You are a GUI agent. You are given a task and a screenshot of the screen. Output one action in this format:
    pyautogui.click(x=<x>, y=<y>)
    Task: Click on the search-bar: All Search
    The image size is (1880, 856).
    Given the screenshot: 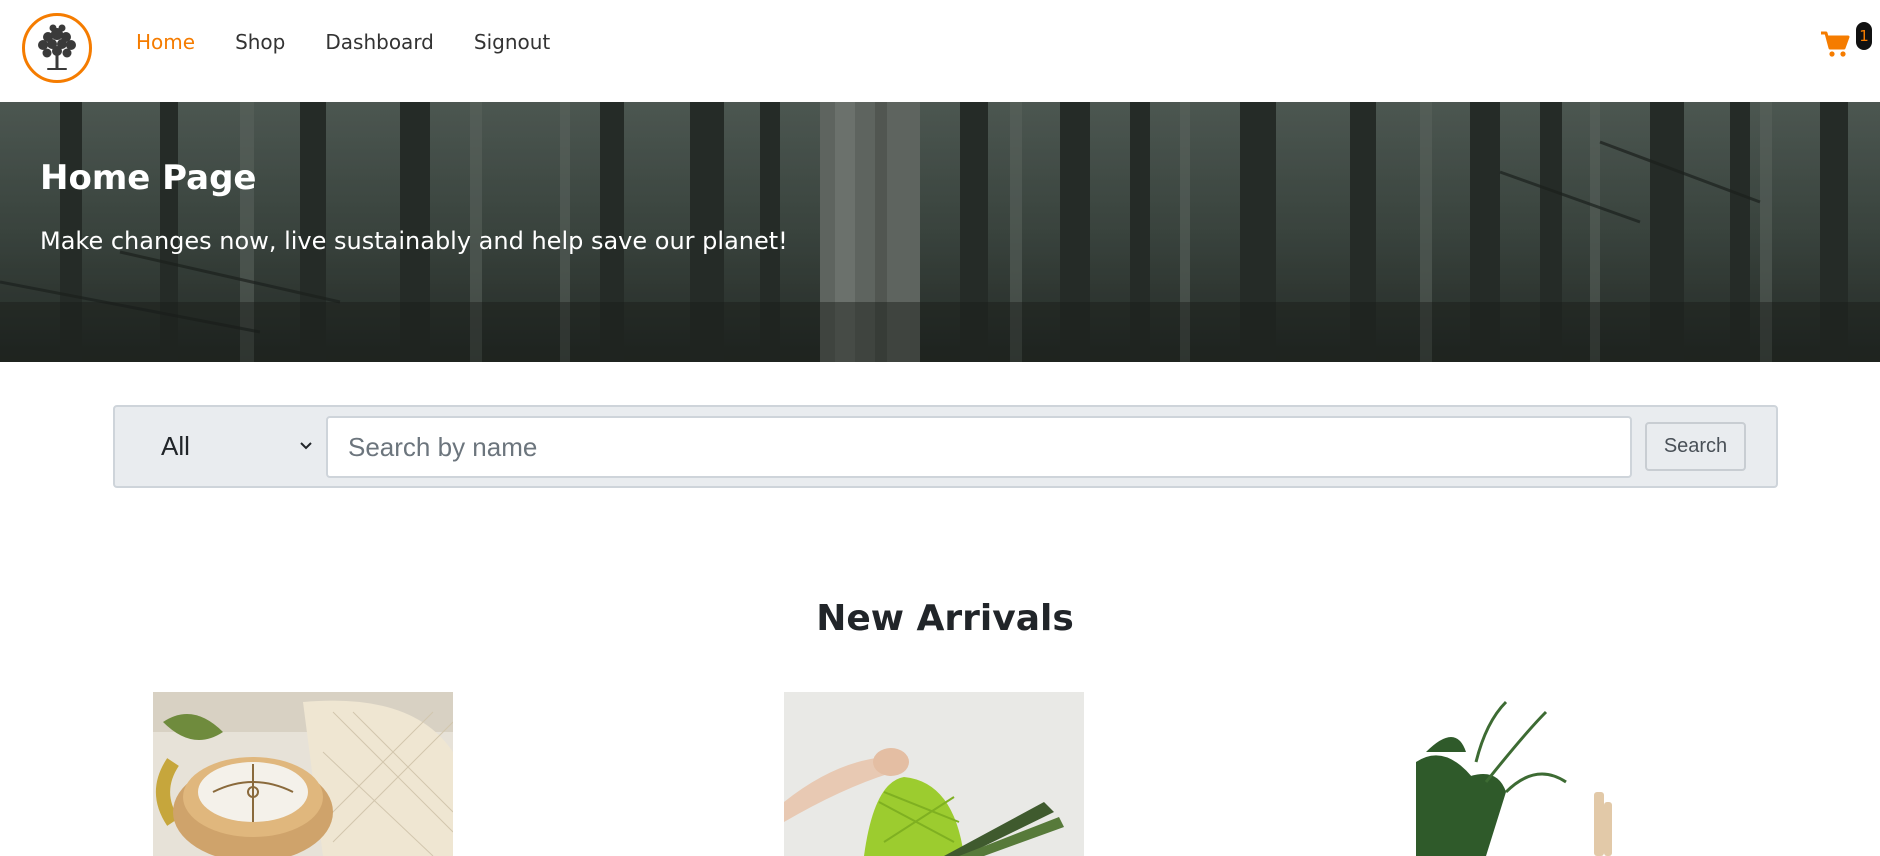 What is the action you would take?
    pyautogui.click(x=945, y=446)
    